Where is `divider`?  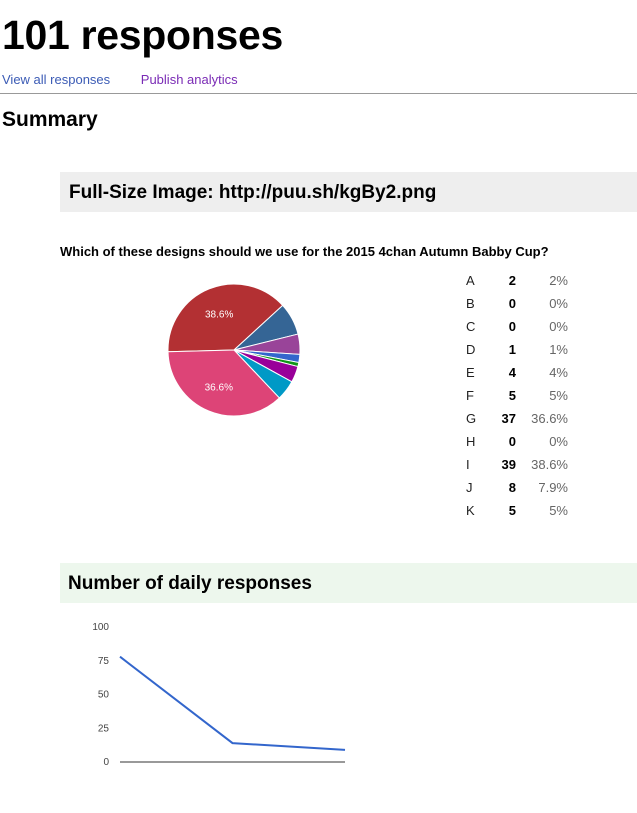 divider is located at coordinates (318, 93).